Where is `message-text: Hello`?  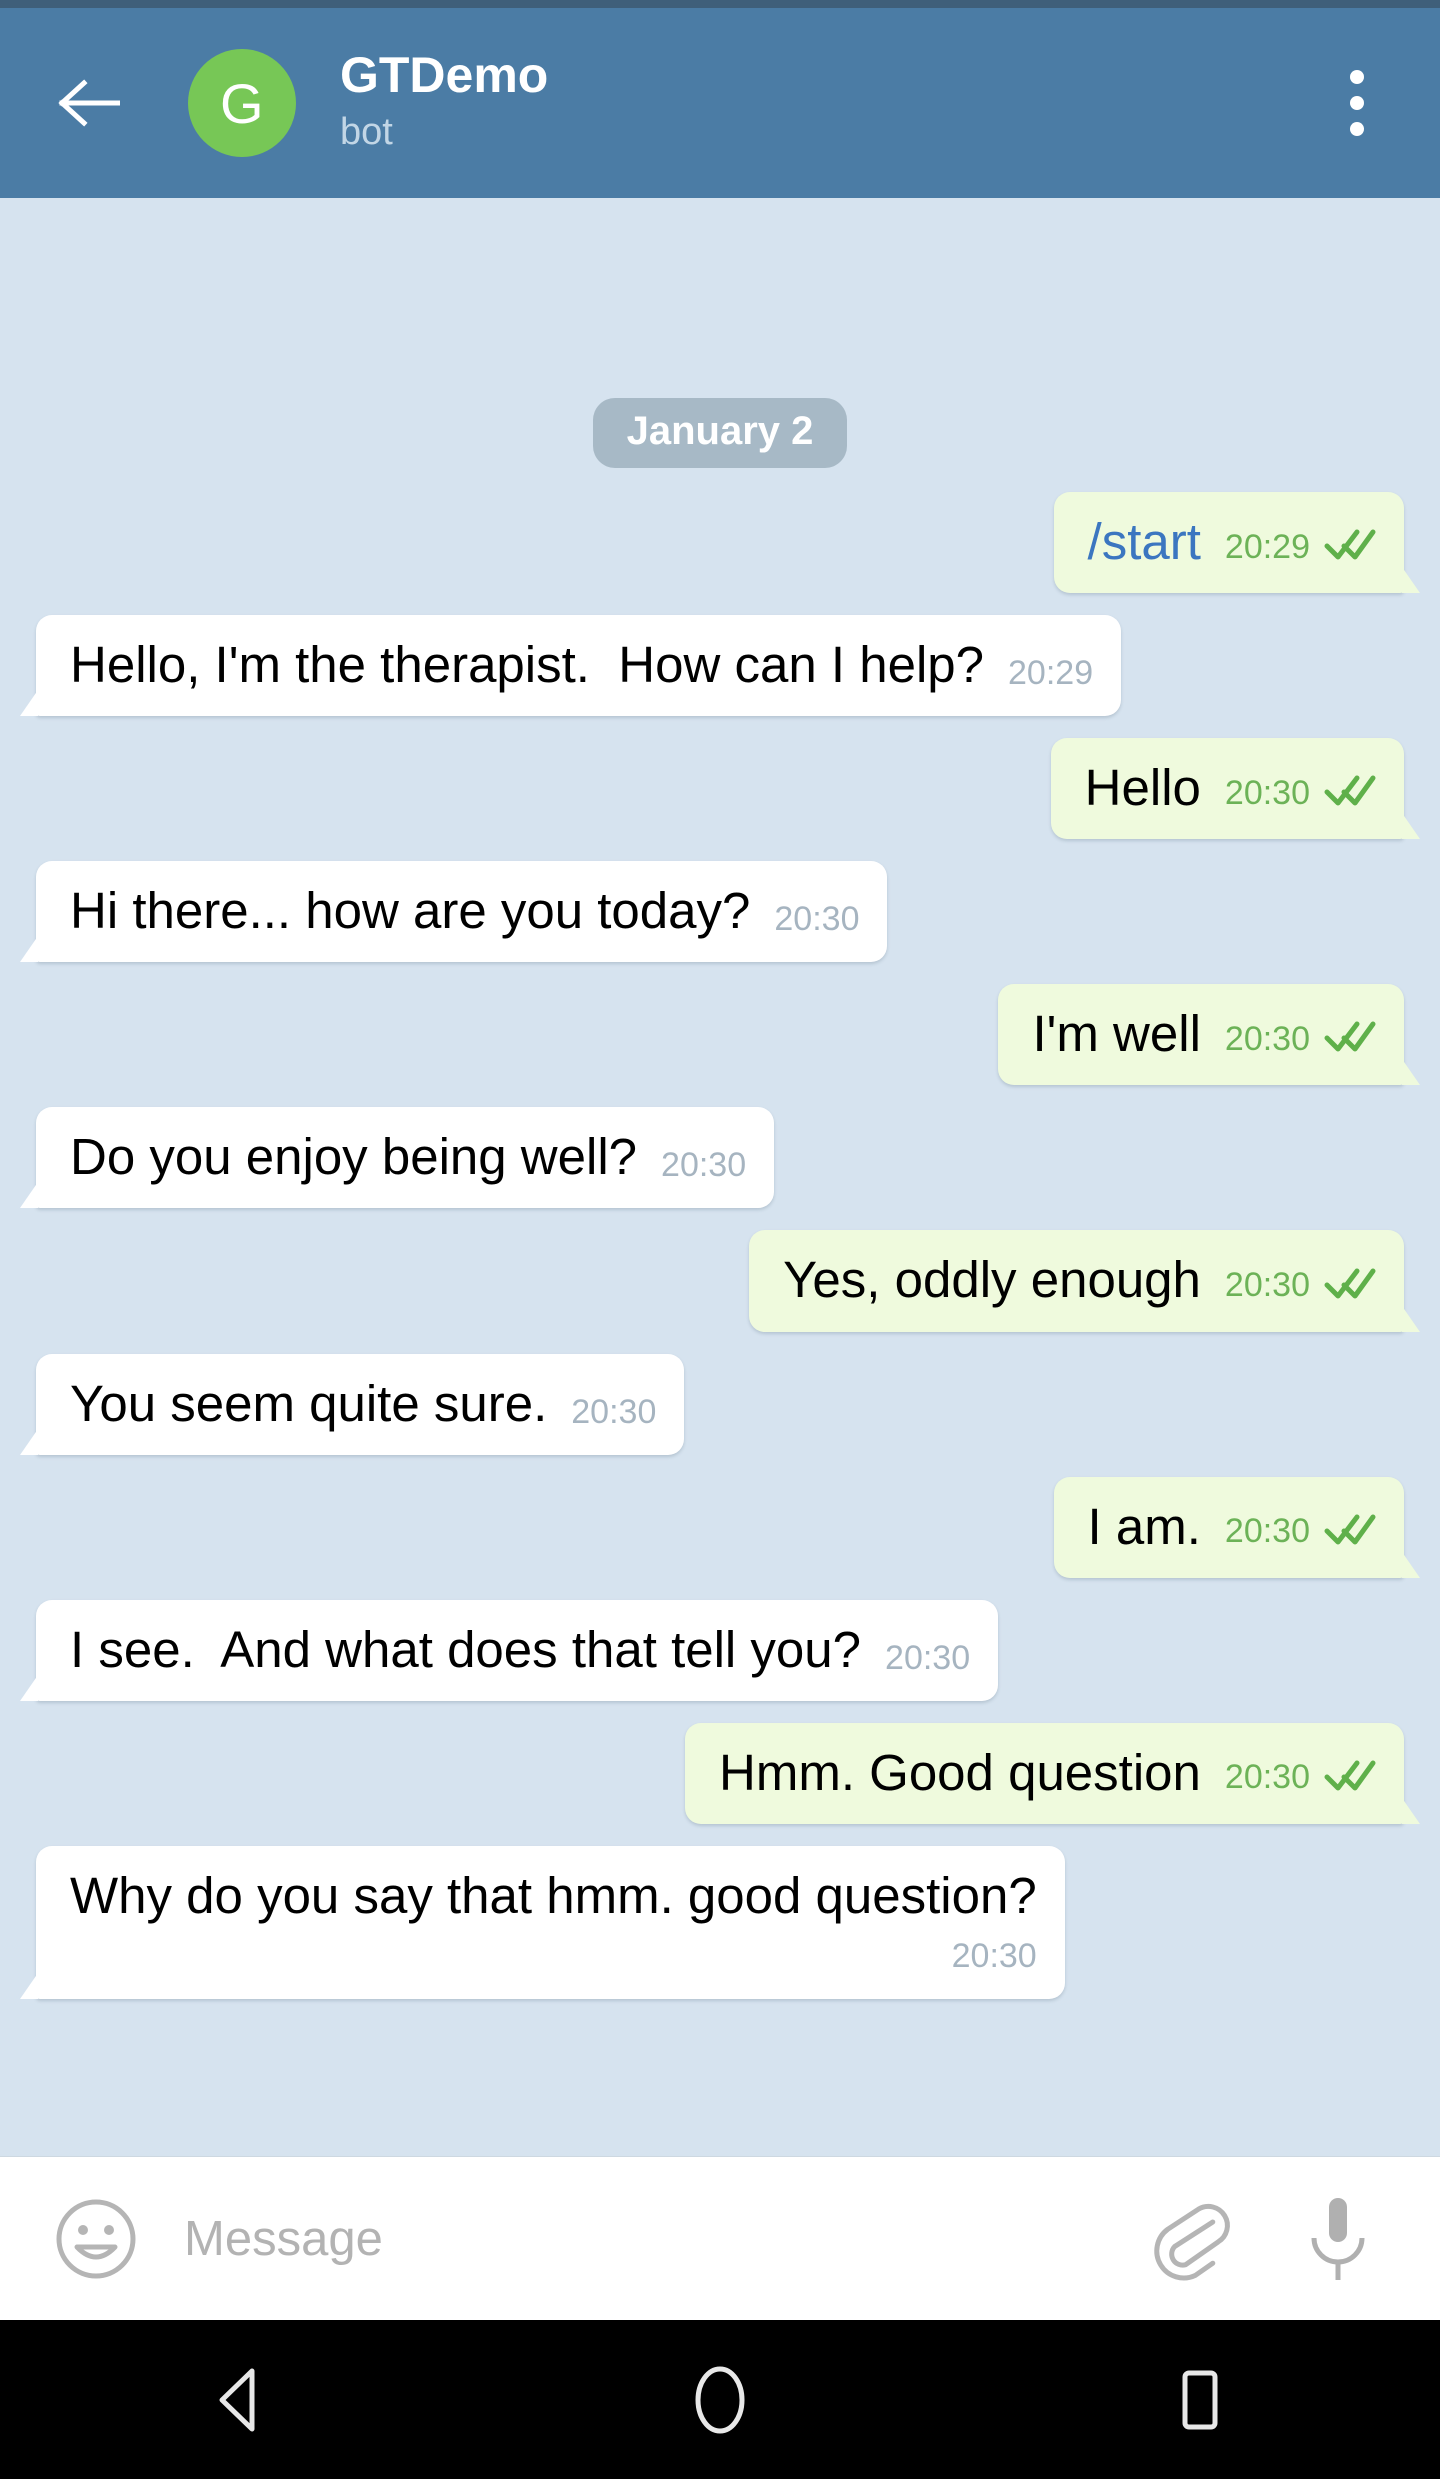 message-text: Hello is located at coordinates (1142, 788).